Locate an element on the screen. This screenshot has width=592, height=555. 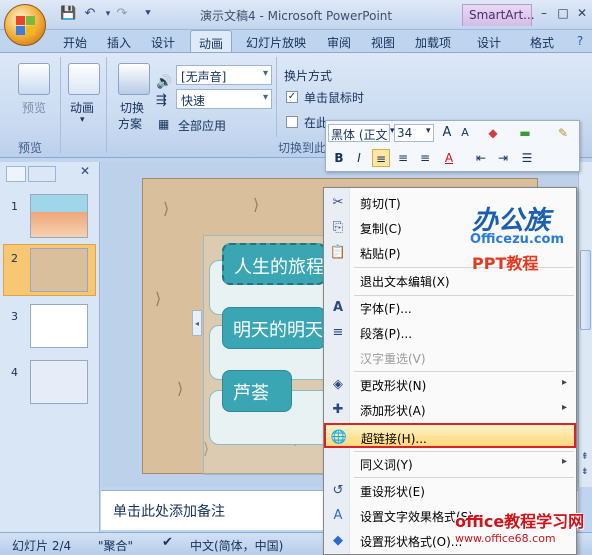
tab-home: 开始 is located at coordinates (75, 41).